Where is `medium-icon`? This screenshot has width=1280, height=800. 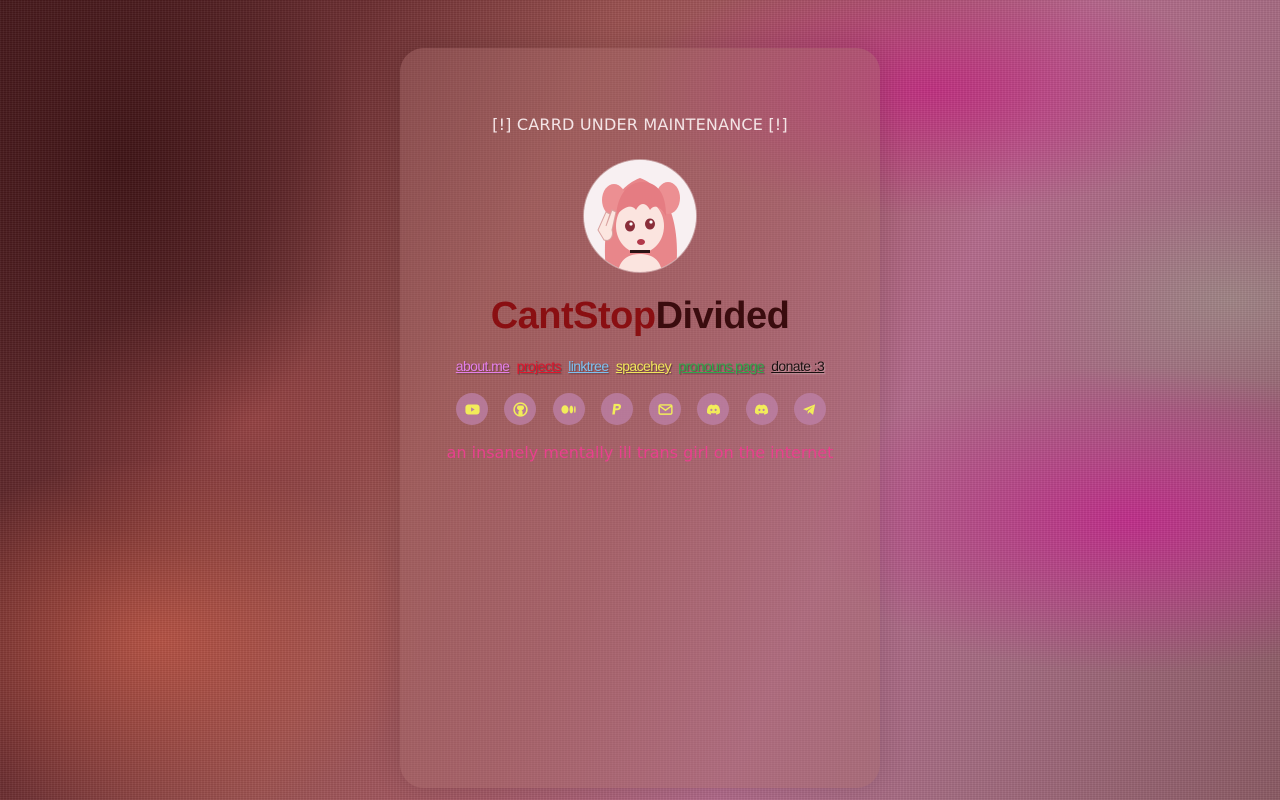
medium-icon is located at coordinates (568, 409).